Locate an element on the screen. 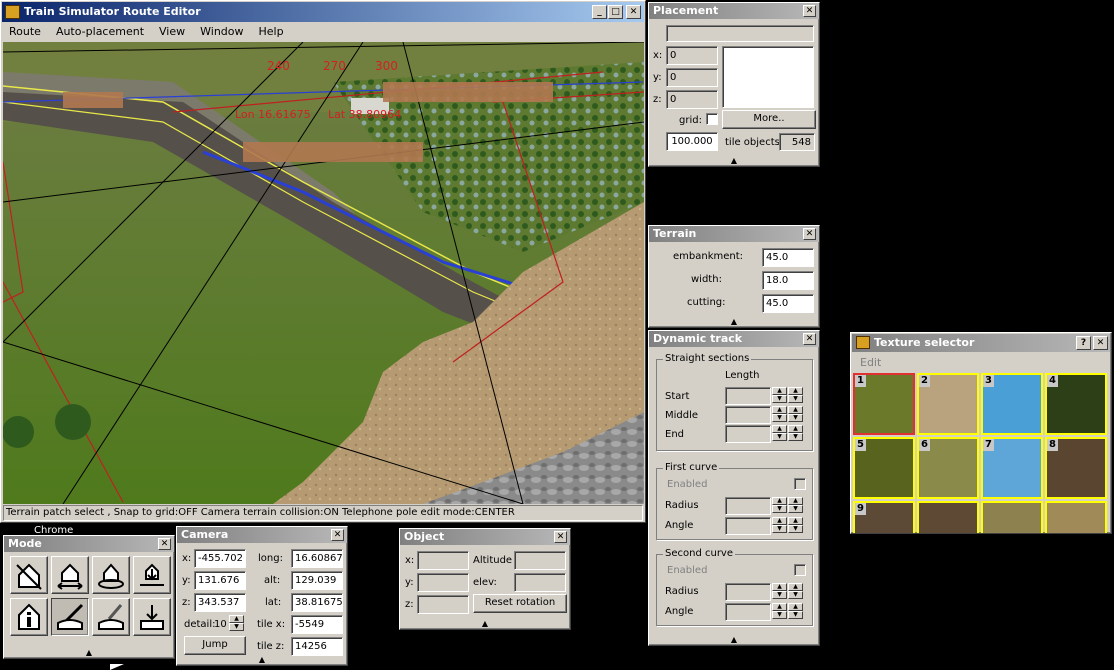 Image resolution: width=1114 pixels, height=670 pixels. texture-selector-help-button: ? is located at coordinates (1083, 343).